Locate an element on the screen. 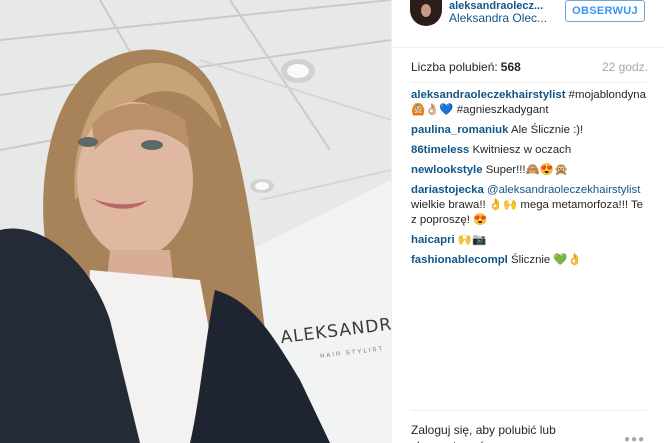 The image size is (664, 443). comment-text: Super!!!🙈😍🙊 is located at coordinates (527, 170).